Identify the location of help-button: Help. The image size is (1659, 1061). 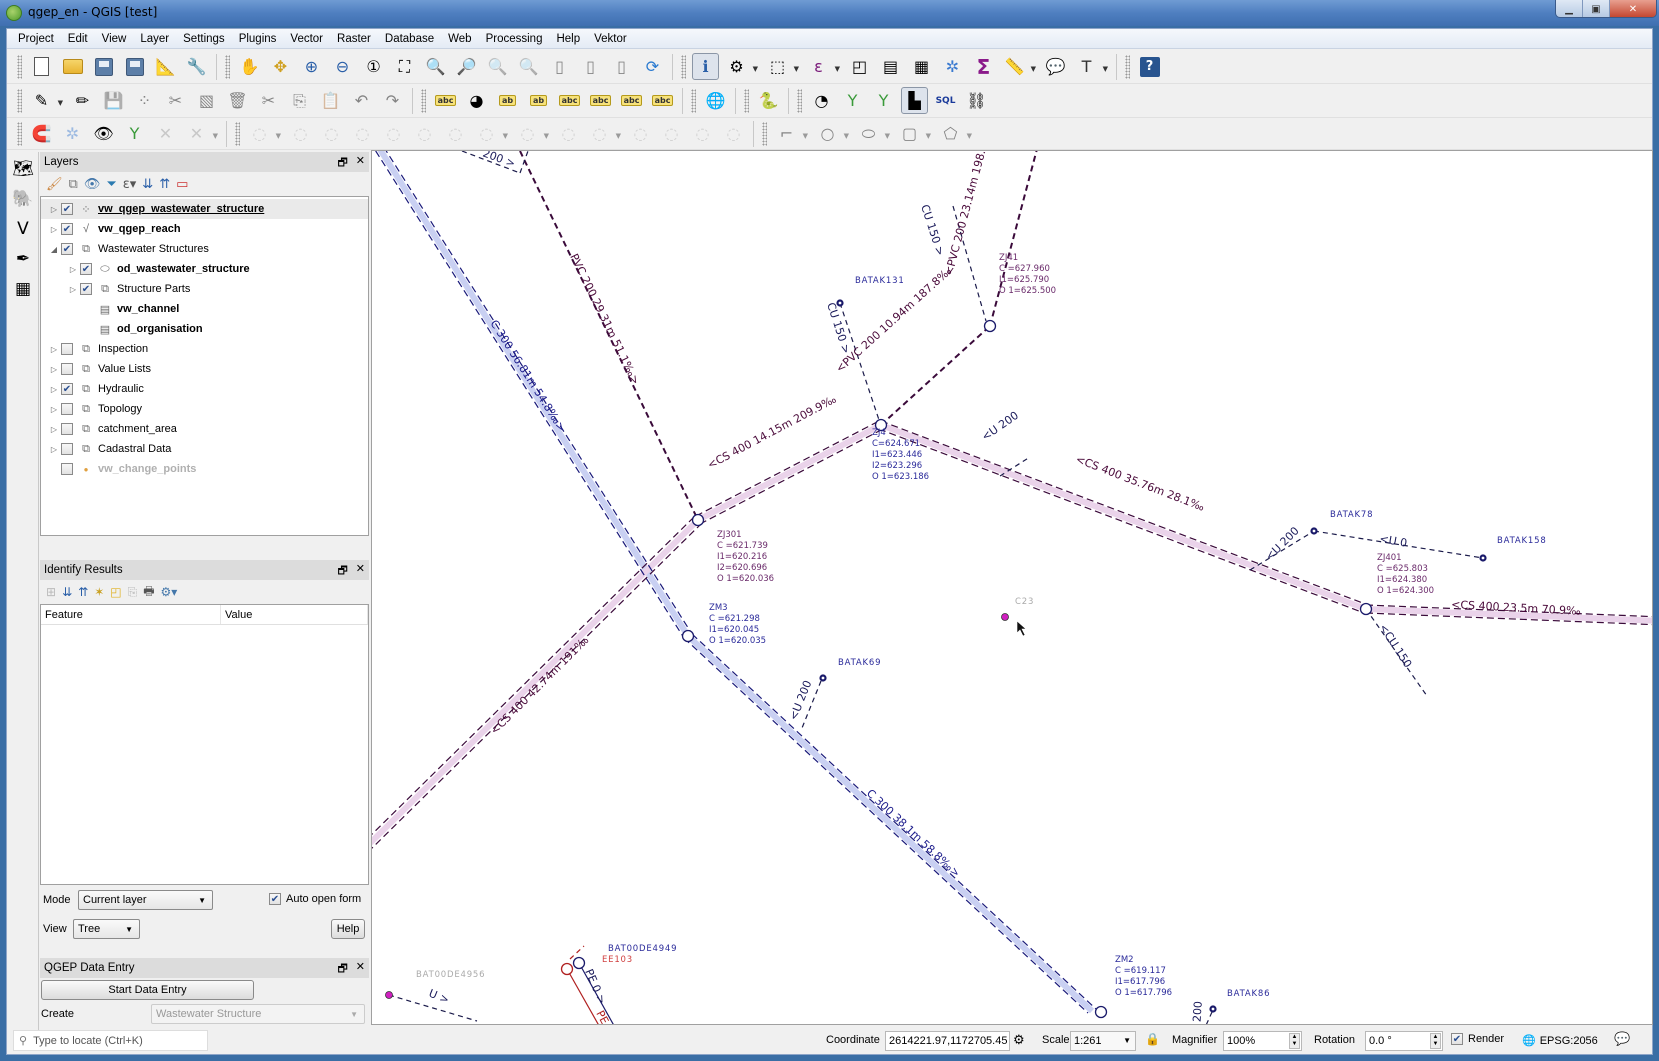
(348, 929).